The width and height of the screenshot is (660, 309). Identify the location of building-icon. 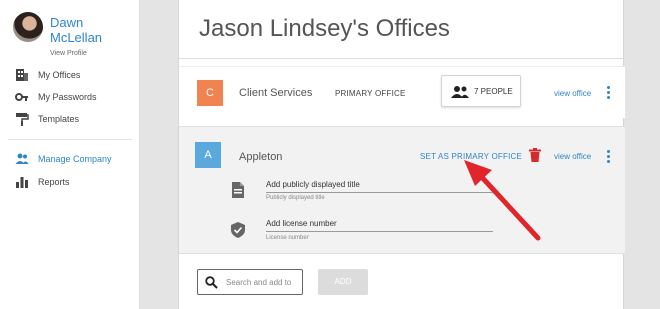
(22, 75).